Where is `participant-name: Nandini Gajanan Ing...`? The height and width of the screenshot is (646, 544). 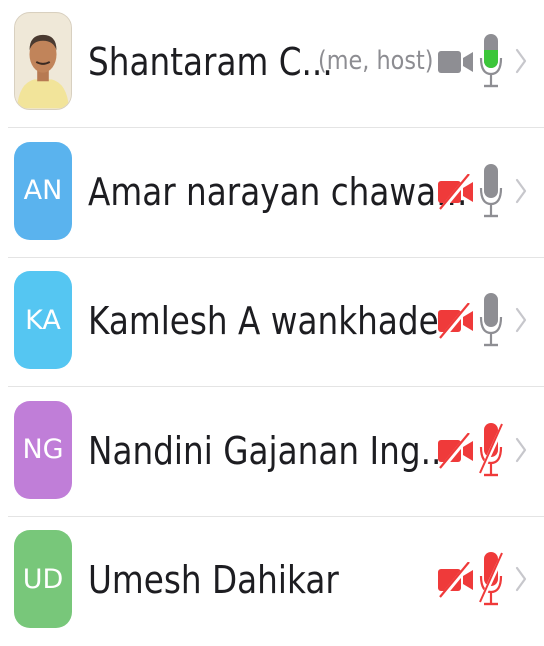
participant-name: Nandini Gajanan Ing... is located at coordinates (270, 450).